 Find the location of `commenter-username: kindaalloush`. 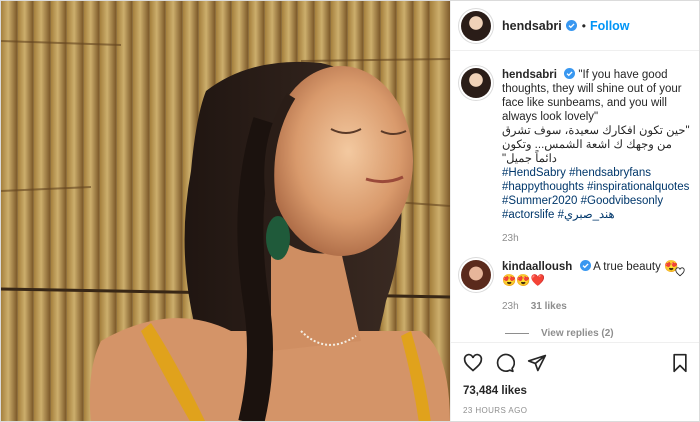

commenter-username: kindaalloush is located at coordinates (537, 267).